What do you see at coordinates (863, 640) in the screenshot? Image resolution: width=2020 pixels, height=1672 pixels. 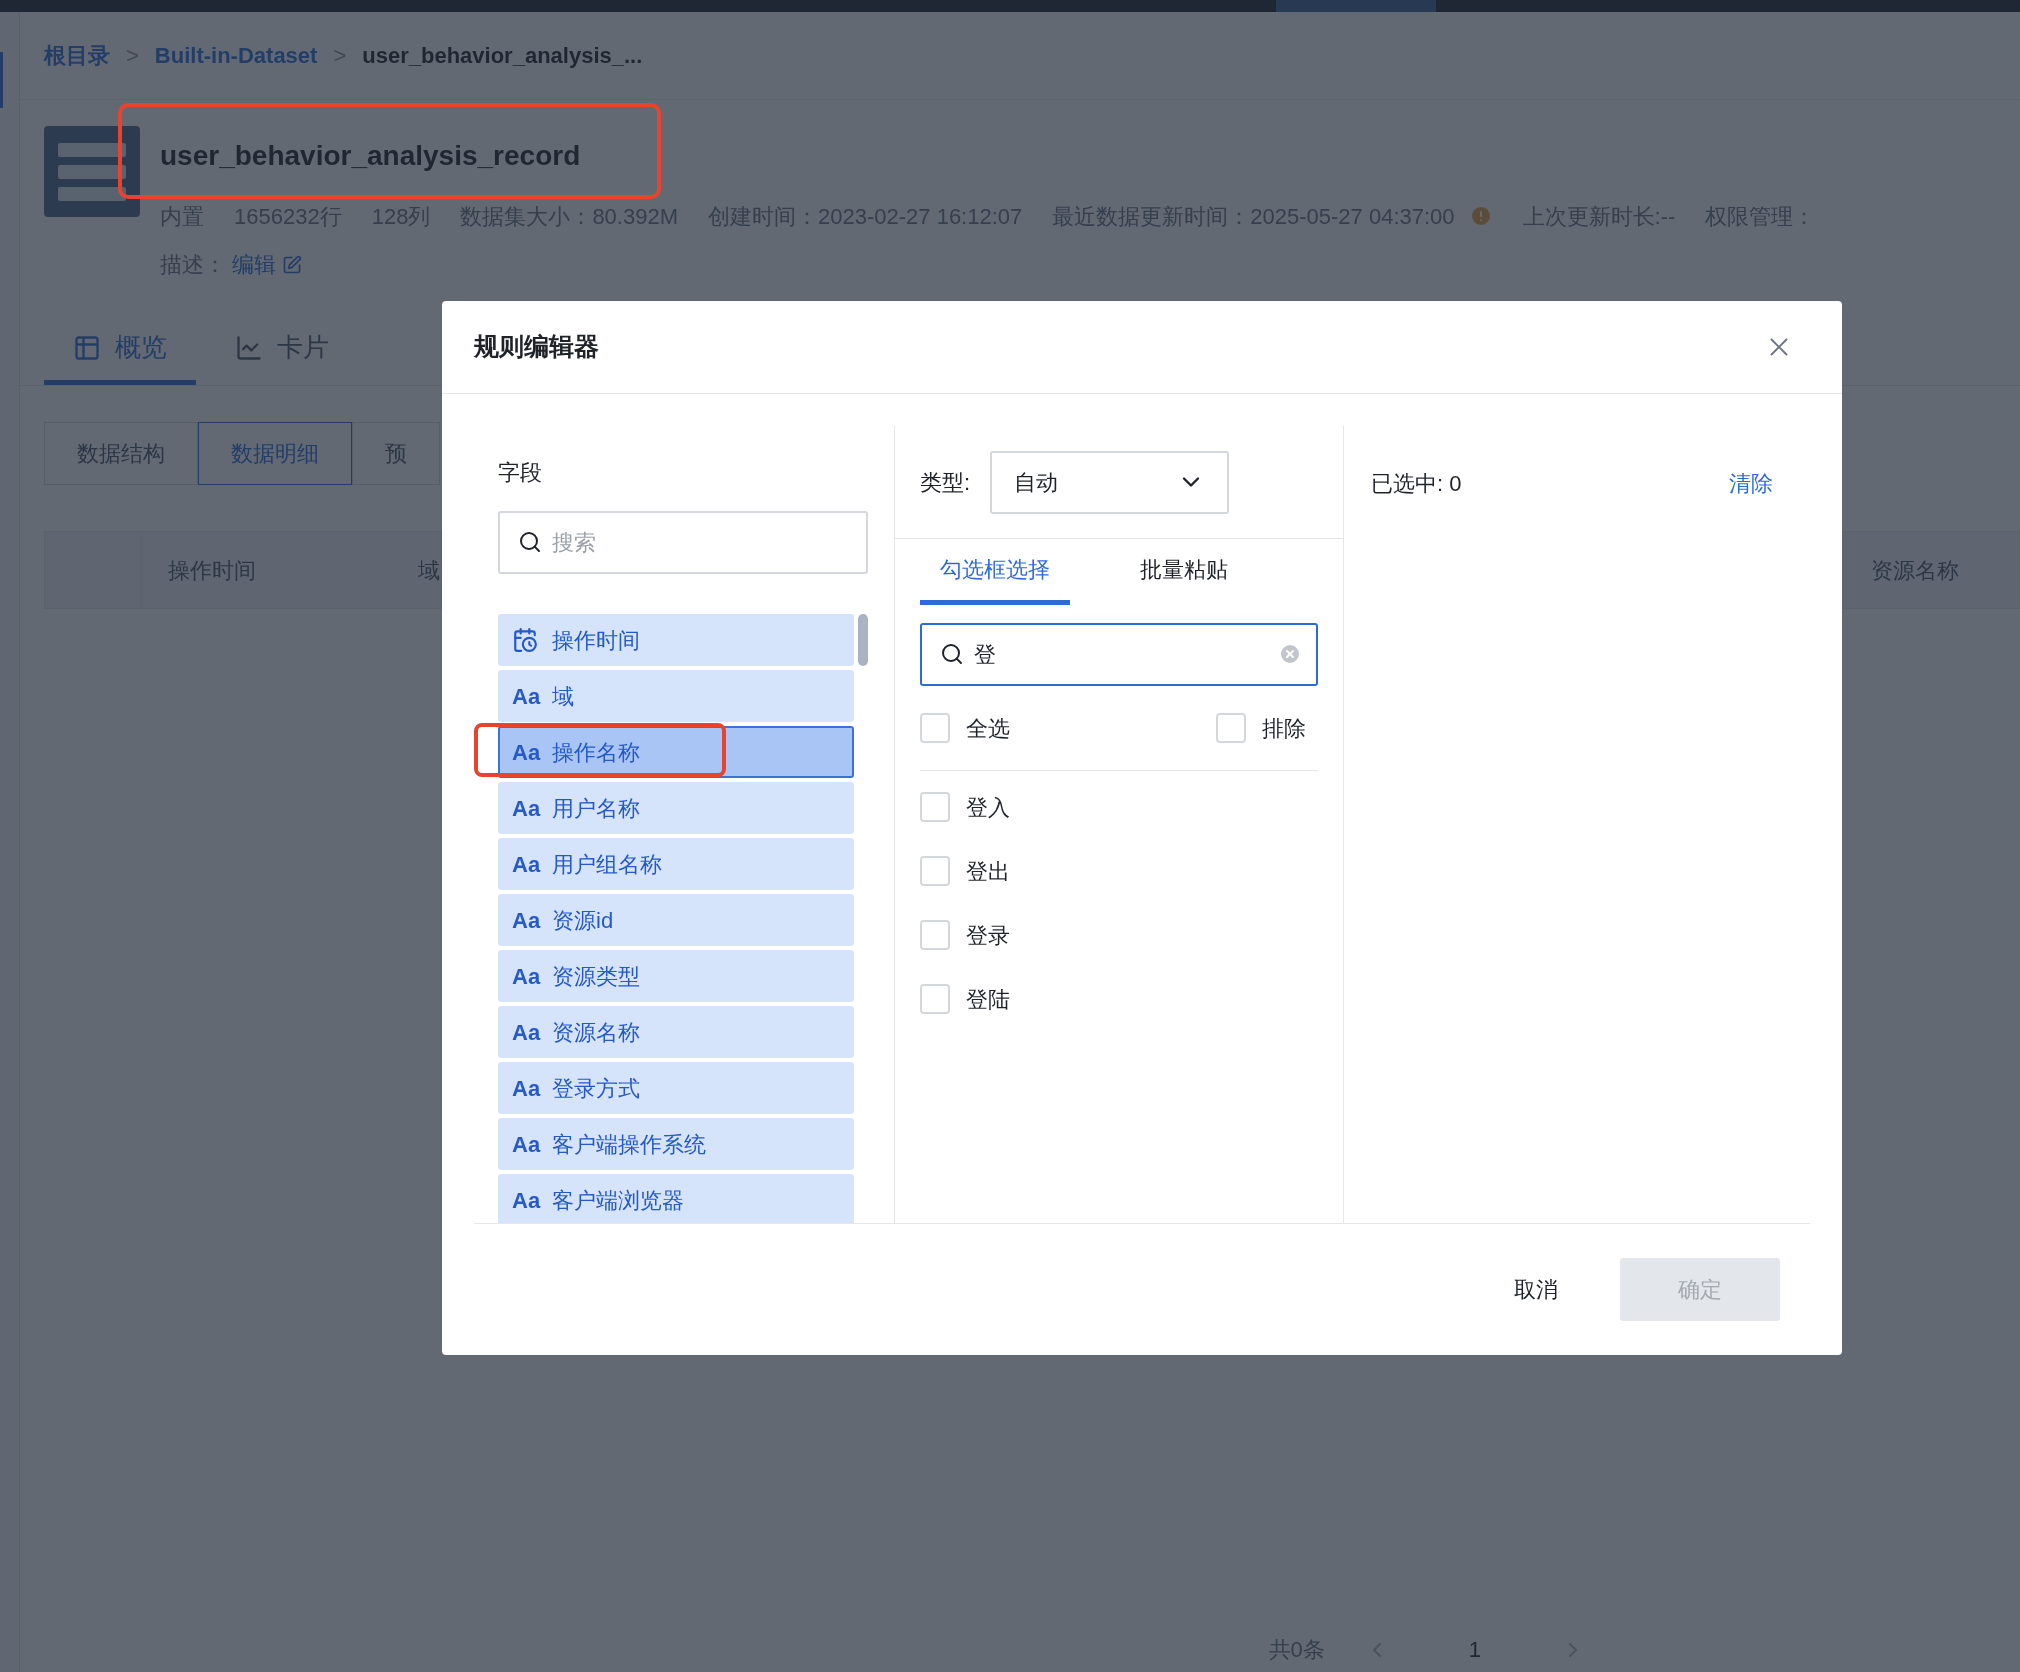 I see `scrollbar-thumb` at bounding box center [863, 640].